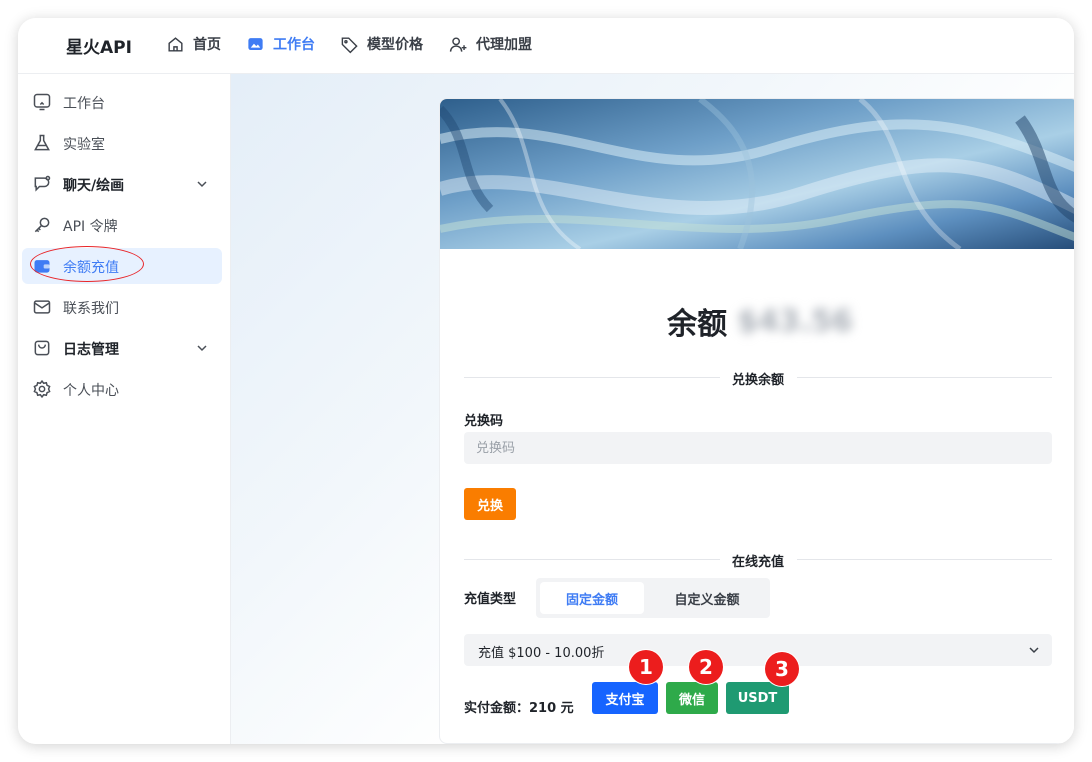  I want to click on sidebar-item-label: 工作台, so click(84, 104).